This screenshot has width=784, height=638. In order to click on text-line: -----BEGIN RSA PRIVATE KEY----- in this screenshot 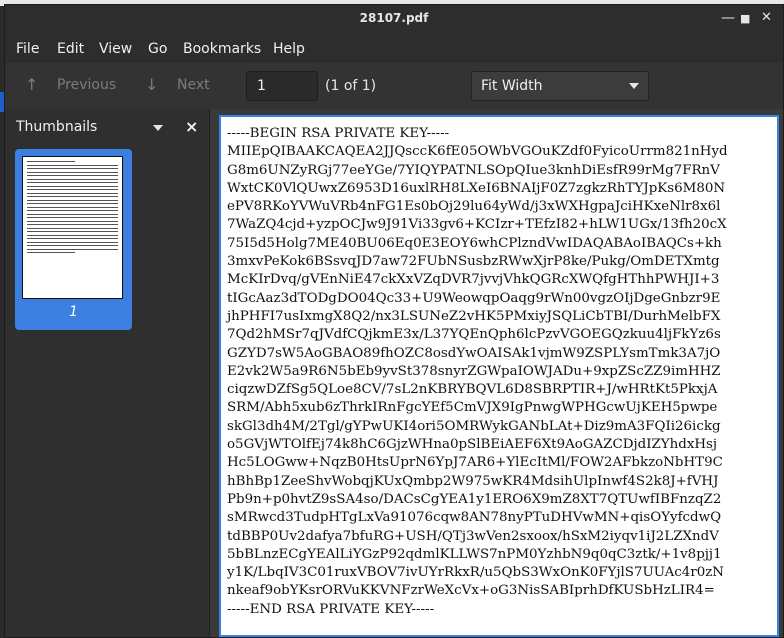, I will do `click(338, 133)`.